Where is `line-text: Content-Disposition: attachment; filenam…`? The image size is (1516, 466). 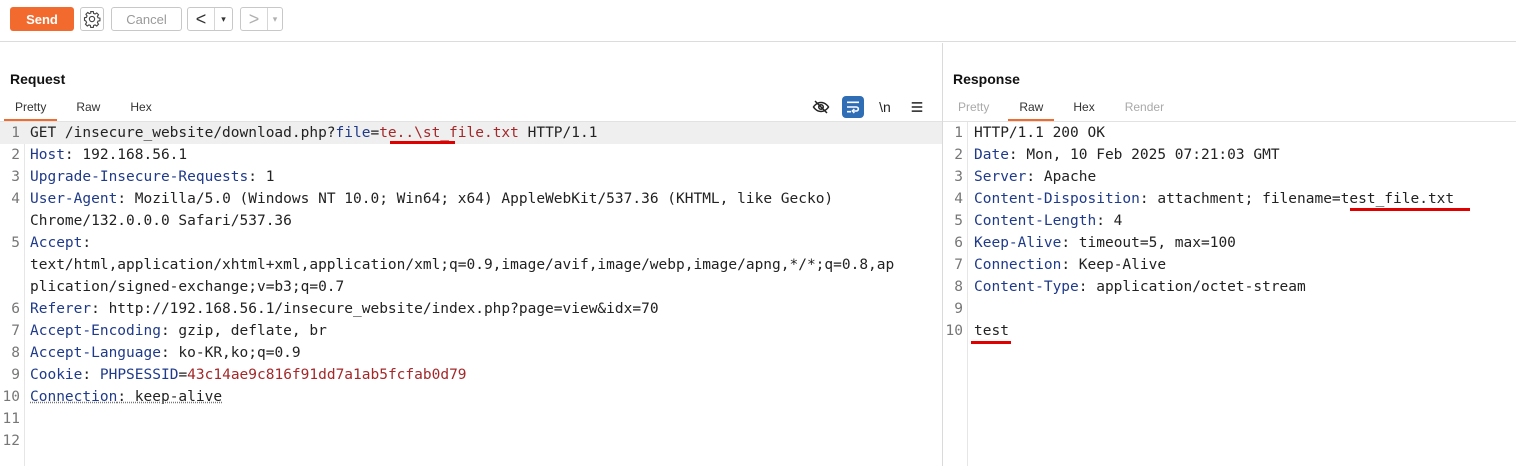
line-text: Content-Disposition: attachment; filenam… is located at coordinates (1211, 199).